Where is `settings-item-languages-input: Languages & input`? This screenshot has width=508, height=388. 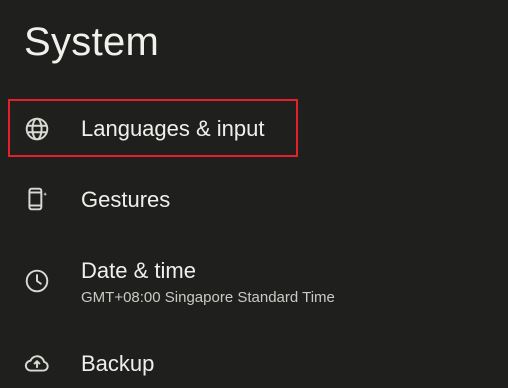 settings-item-languages-input: Languages & input is located at coordinates (254, 128).